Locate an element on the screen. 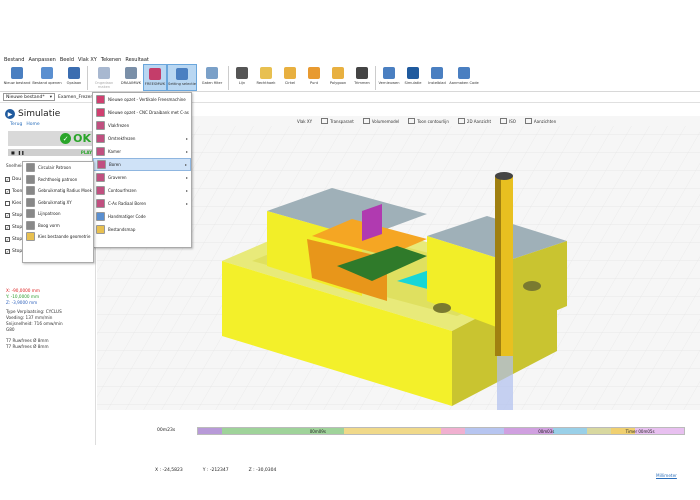  menu1-item-9: Handmatiger Code is located at coordinates (142, 216).